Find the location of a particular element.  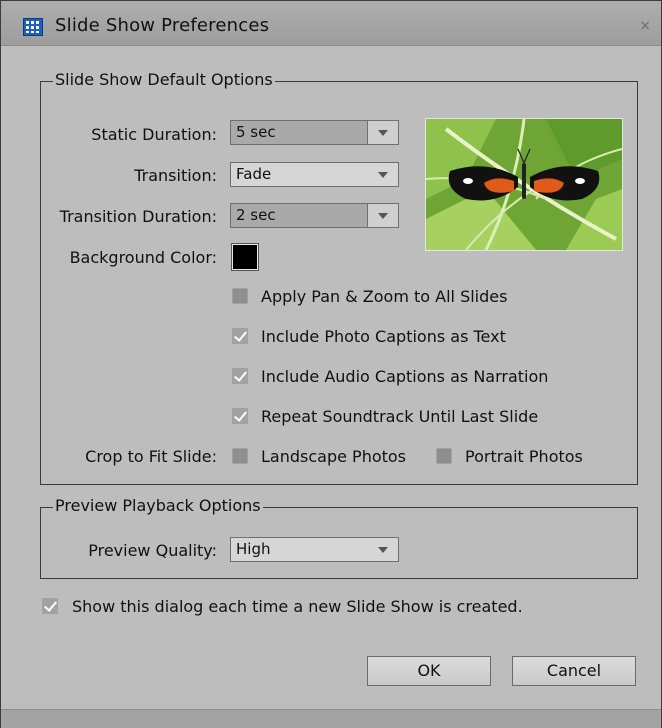

grid-app-icon is located at coordinates (33, 27).